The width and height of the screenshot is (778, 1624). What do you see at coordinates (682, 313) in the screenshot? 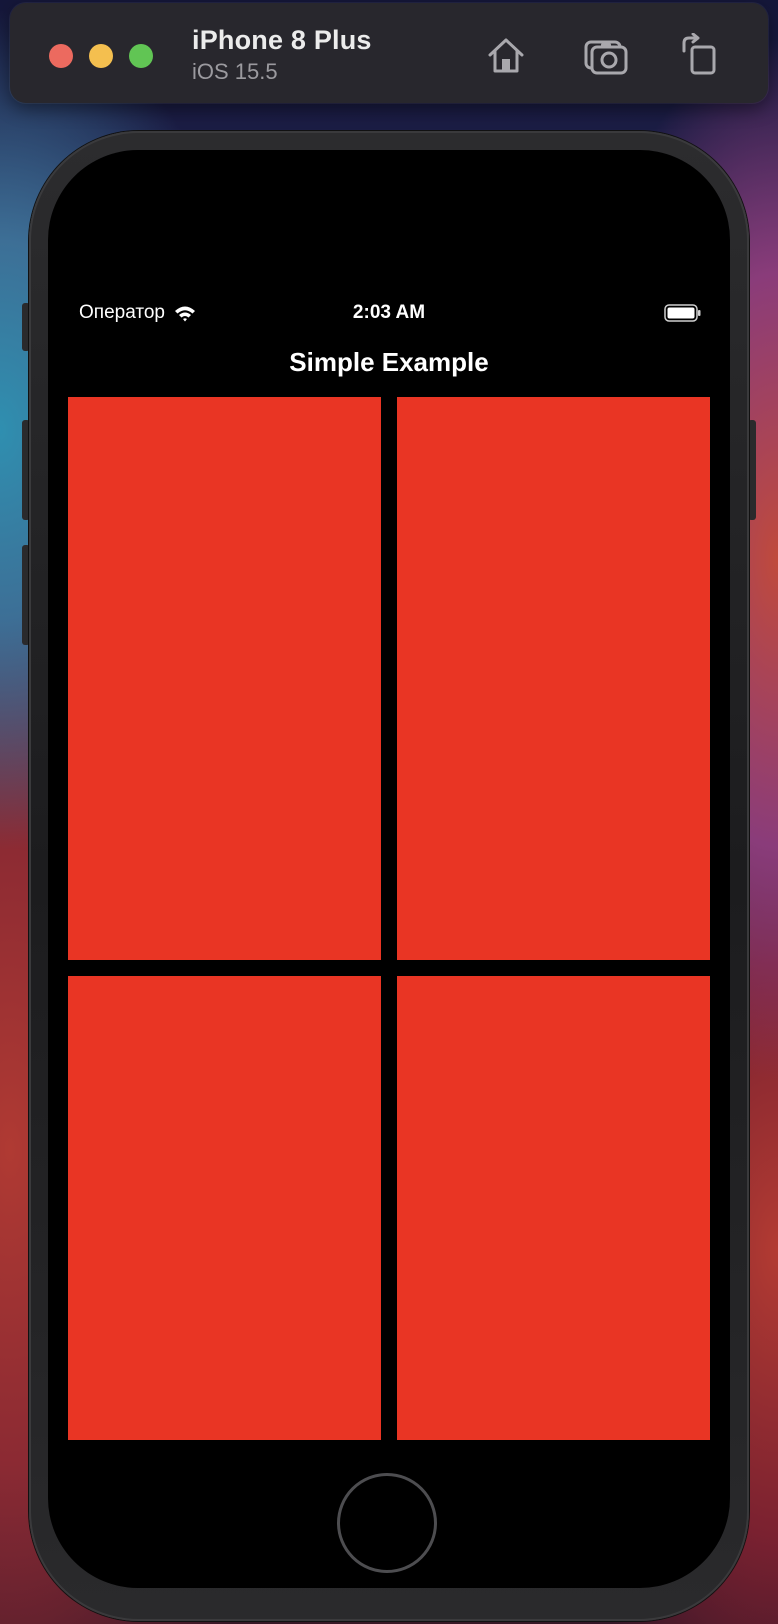
I see `battery-icon` at bounding box center [682, 313].